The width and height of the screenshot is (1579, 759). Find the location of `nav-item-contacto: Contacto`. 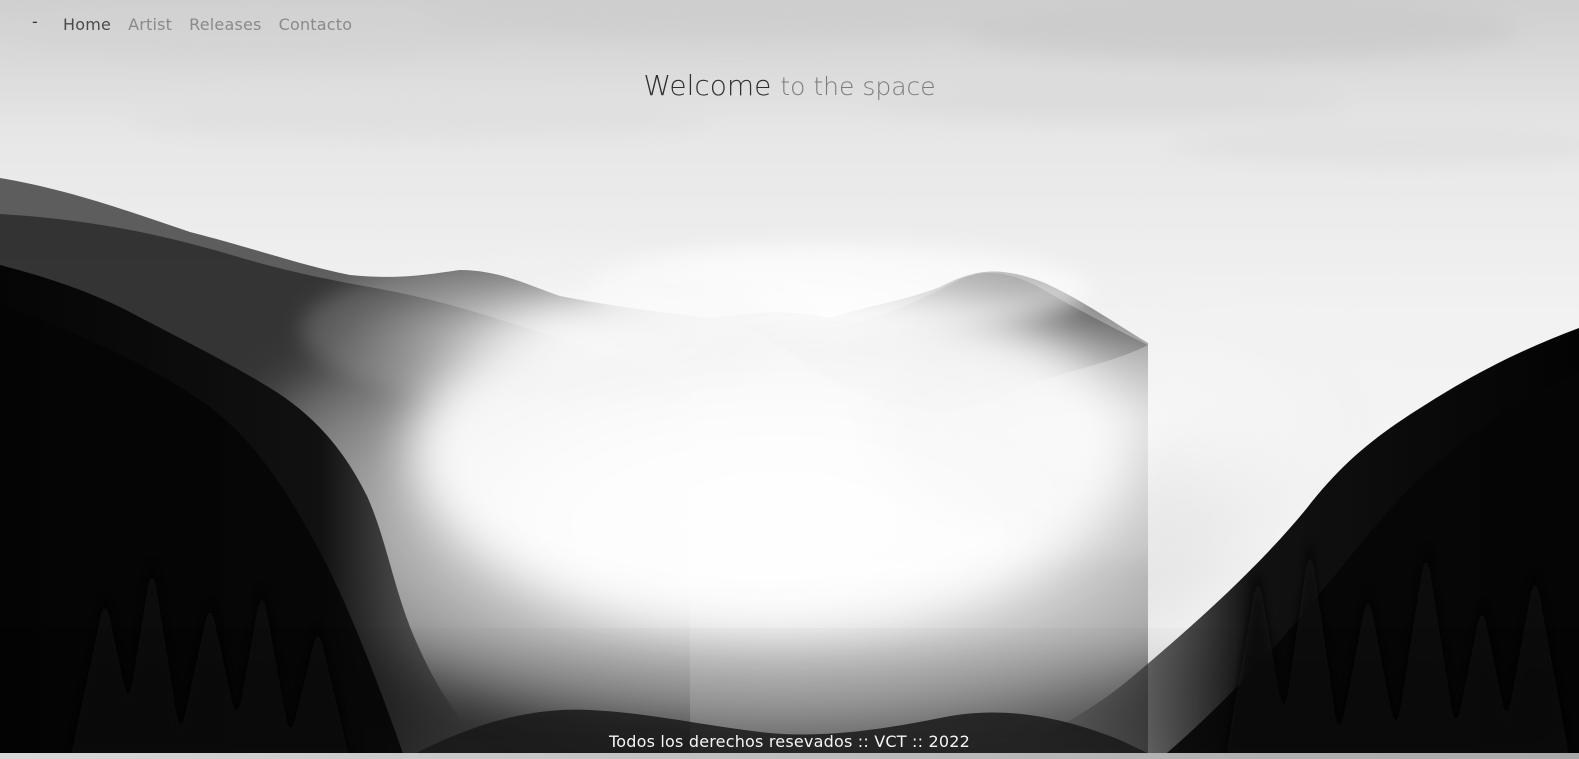

nav-item-contacto: Contacto is located at coordinates (316, 24).